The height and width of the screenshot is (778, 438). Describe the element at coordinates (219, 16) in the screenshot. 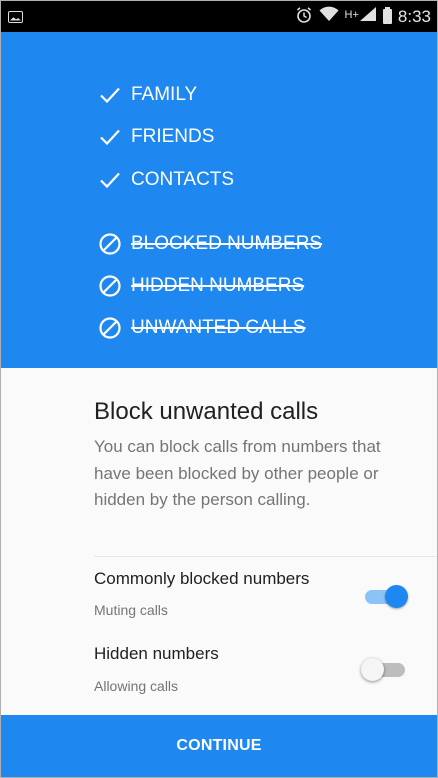

I see `status-bar: H+ 8:33` at that location.